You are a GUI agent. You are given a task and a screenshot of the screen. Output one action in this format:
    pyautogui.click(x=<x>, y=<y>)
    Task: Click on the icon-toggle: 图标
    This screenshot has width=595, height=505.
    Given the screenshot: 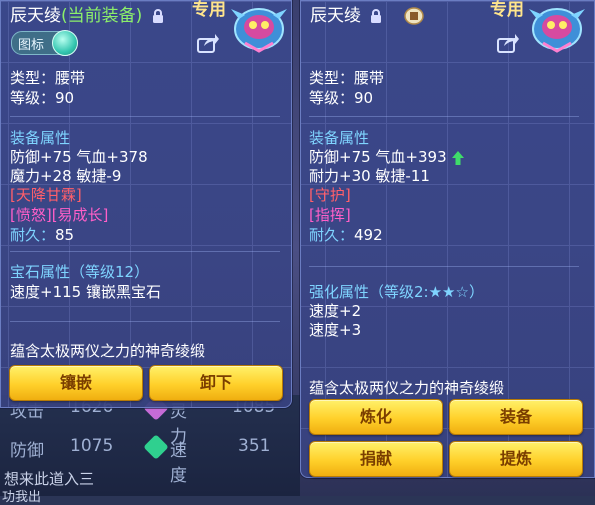 What is the action you would take?
    pyautogui.click(x=44, y=43)
    